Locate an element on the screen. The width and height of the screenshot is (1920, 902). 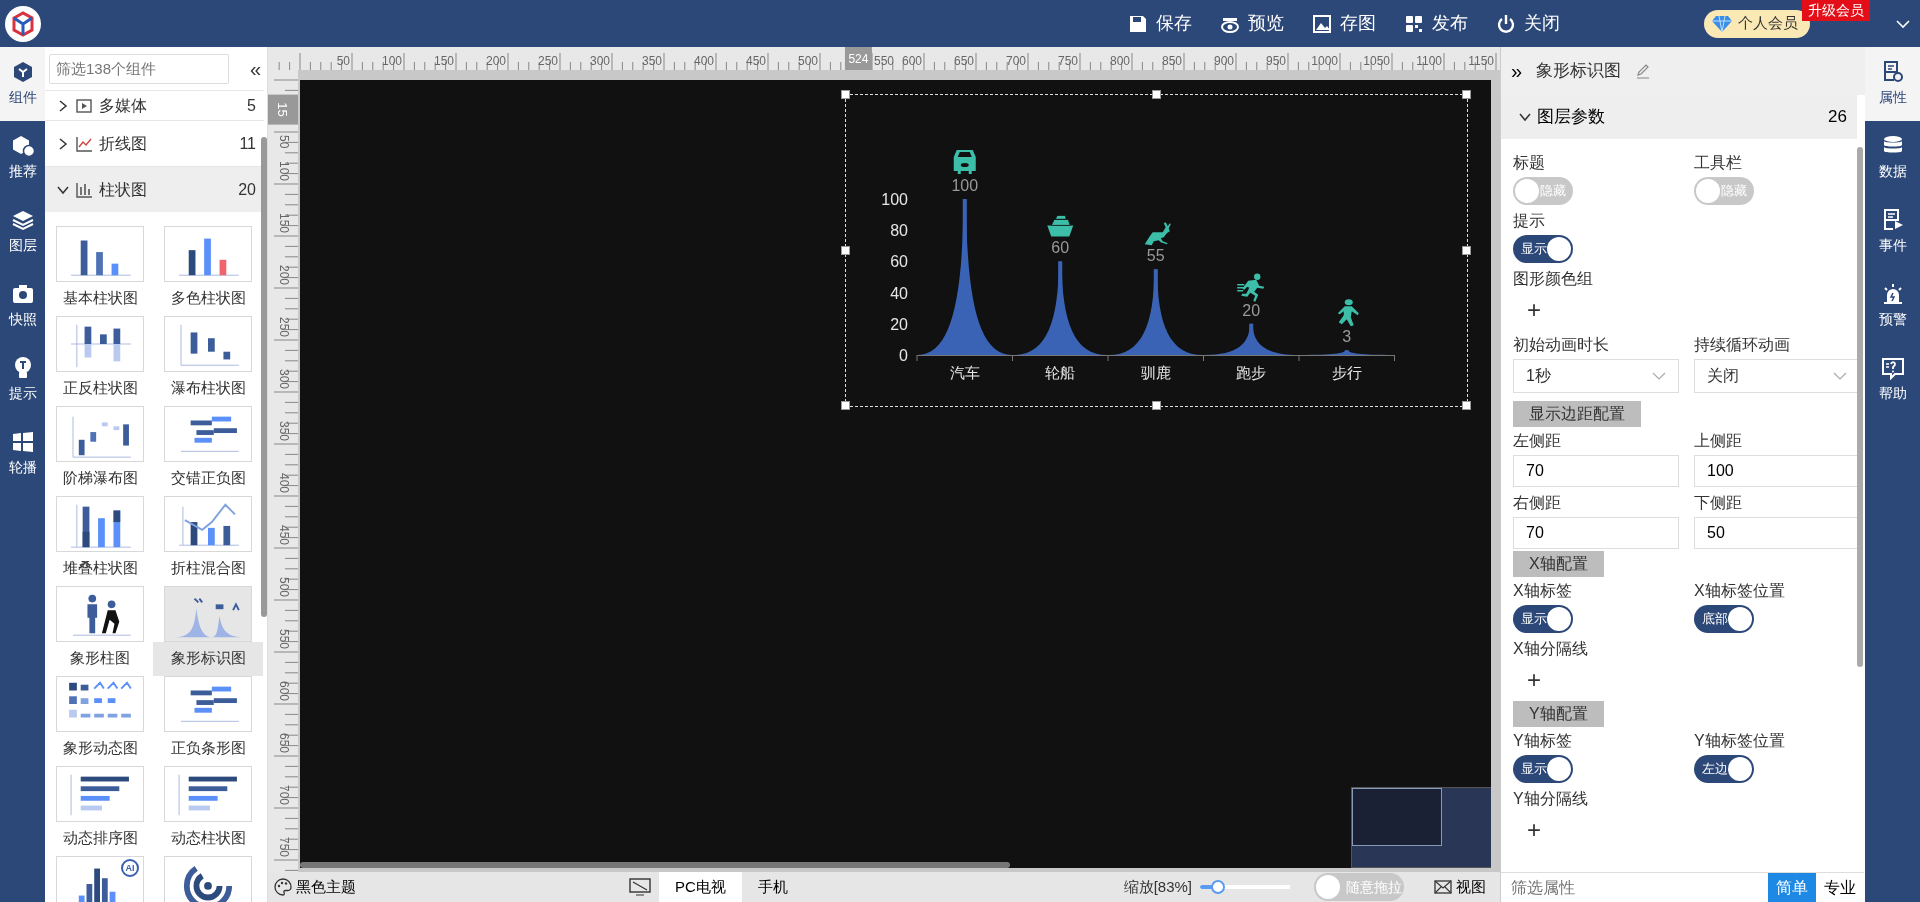
data-label: 60 is located at coordinates (1060, 248).